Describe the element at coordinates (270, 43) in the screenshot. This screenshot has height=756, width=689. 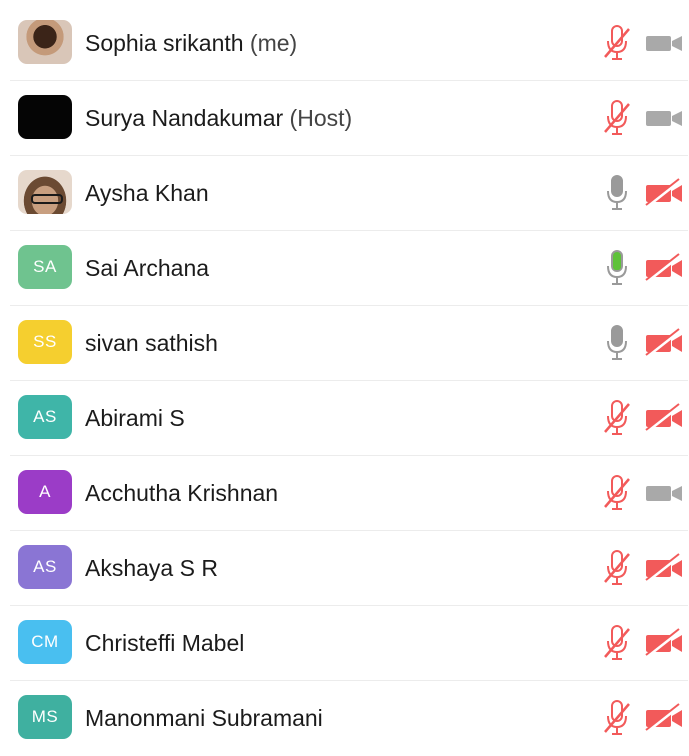
I see `participant-role-suffix: (me)` at that location.